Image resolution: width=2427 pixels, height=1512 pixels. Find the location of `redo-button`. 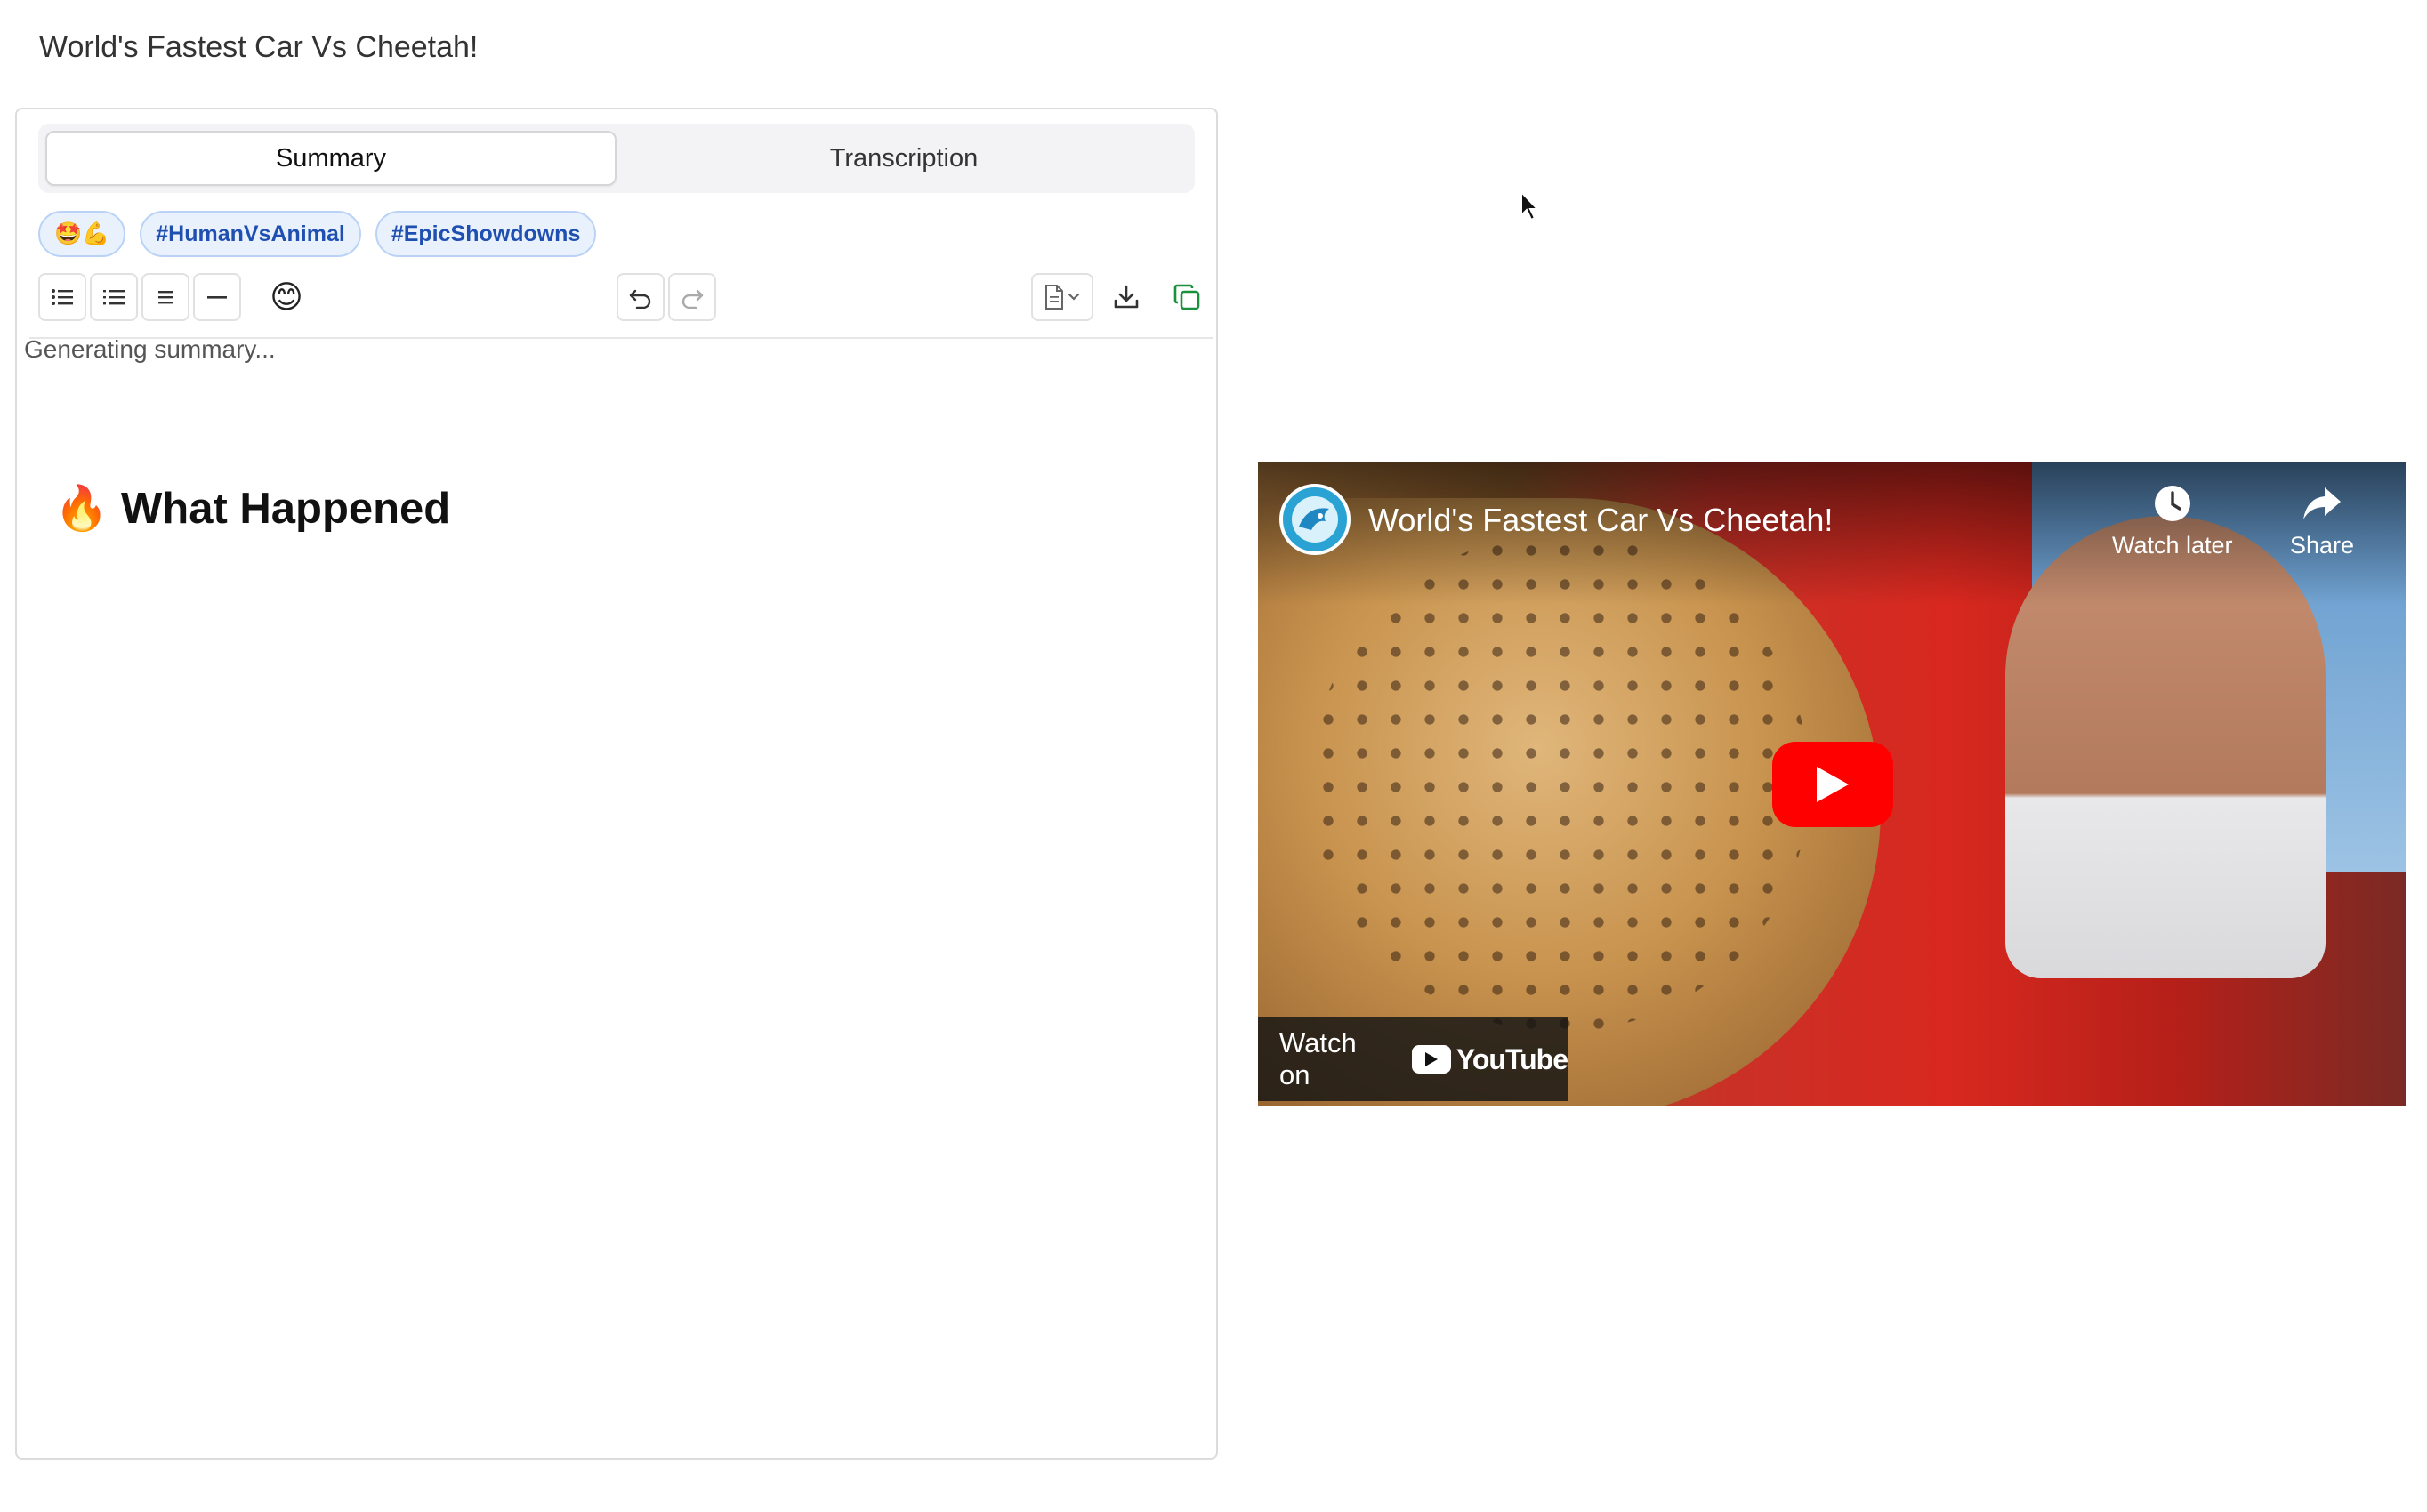

redo-button is located at coordinates (692, 297).